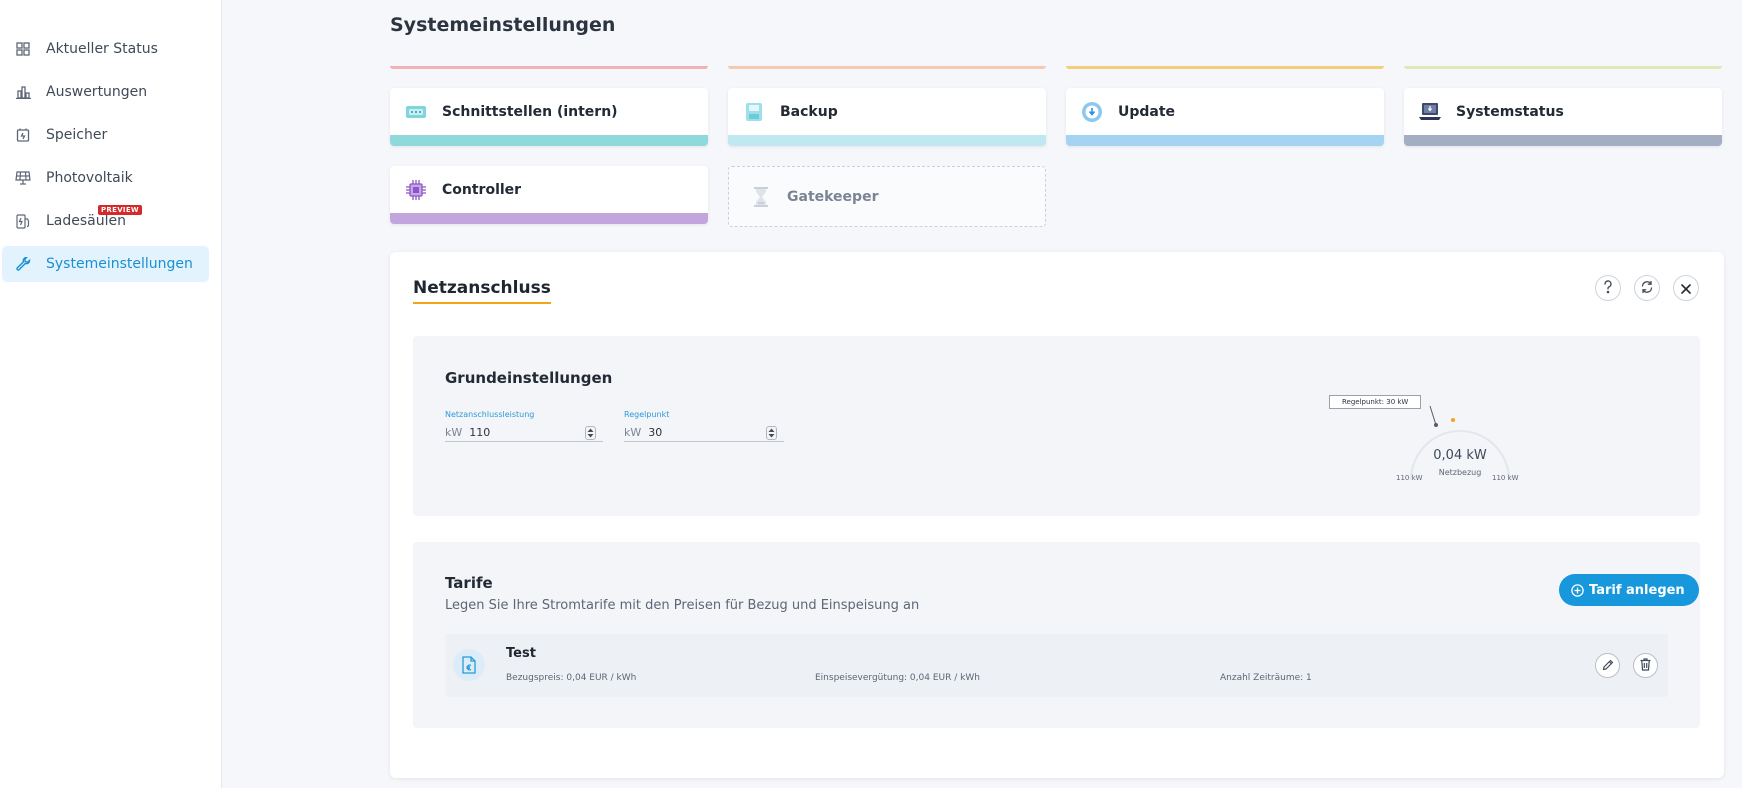 Image resolution: width=1742 pixels, height=788 pixels. Describe the element at coordinates (1409, 478) in the screenshot. I see `gauge-min-label: 110 kW` at that location.